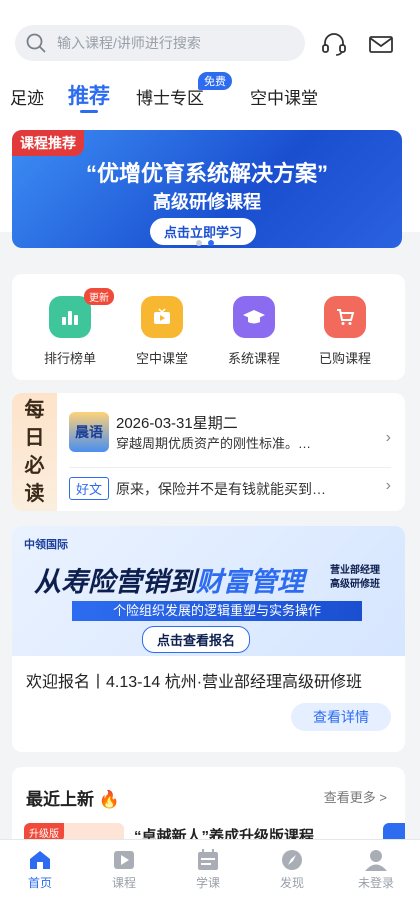 This screenshot has height=897, width=420. I want to click on nav-label: 发现, so click(291, 883).